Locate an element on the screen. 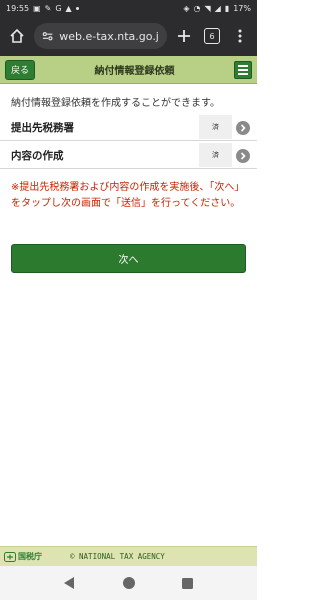  tab-switcher-button: 6 is located at coordinates (212, 36).